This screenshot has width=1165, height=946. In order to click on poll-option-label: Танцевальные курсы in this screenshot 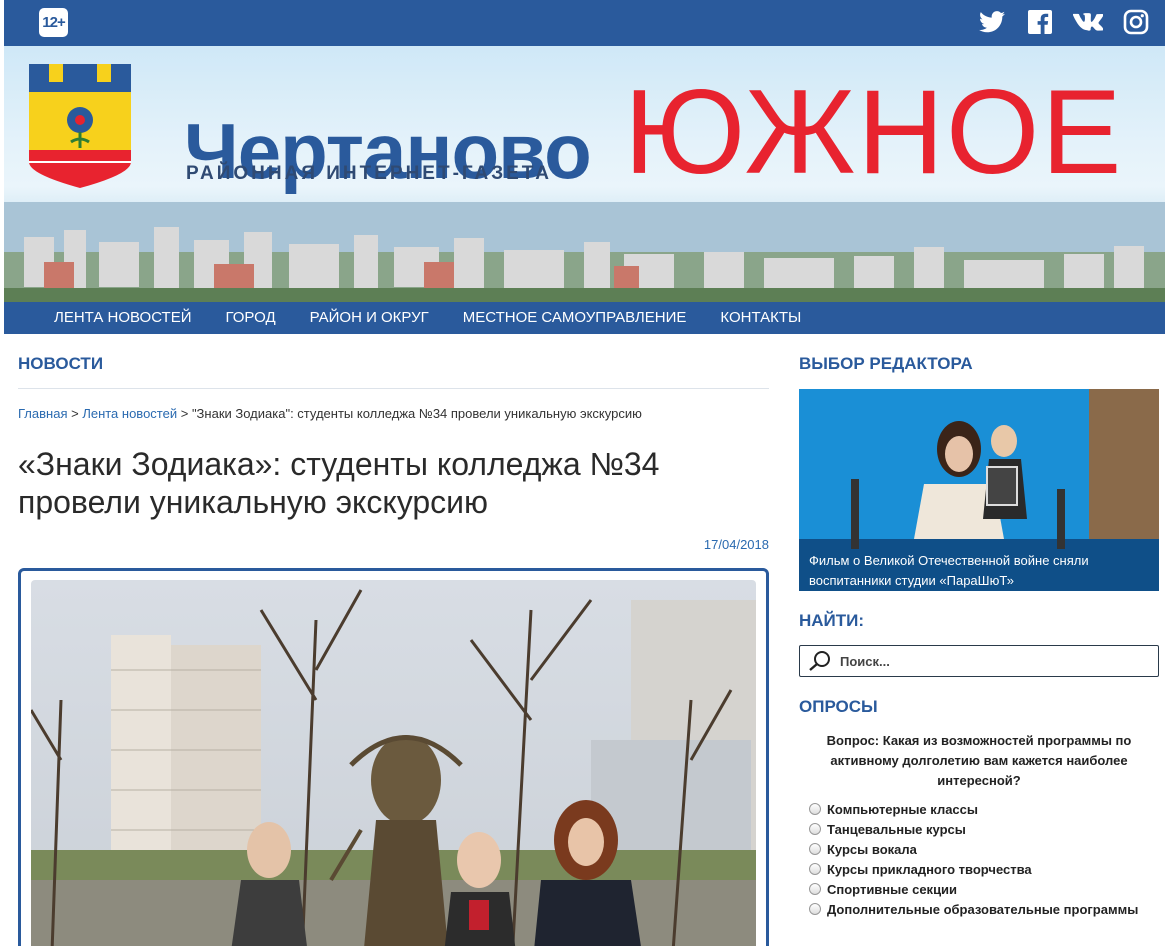, I will do `click(896, 829)`.